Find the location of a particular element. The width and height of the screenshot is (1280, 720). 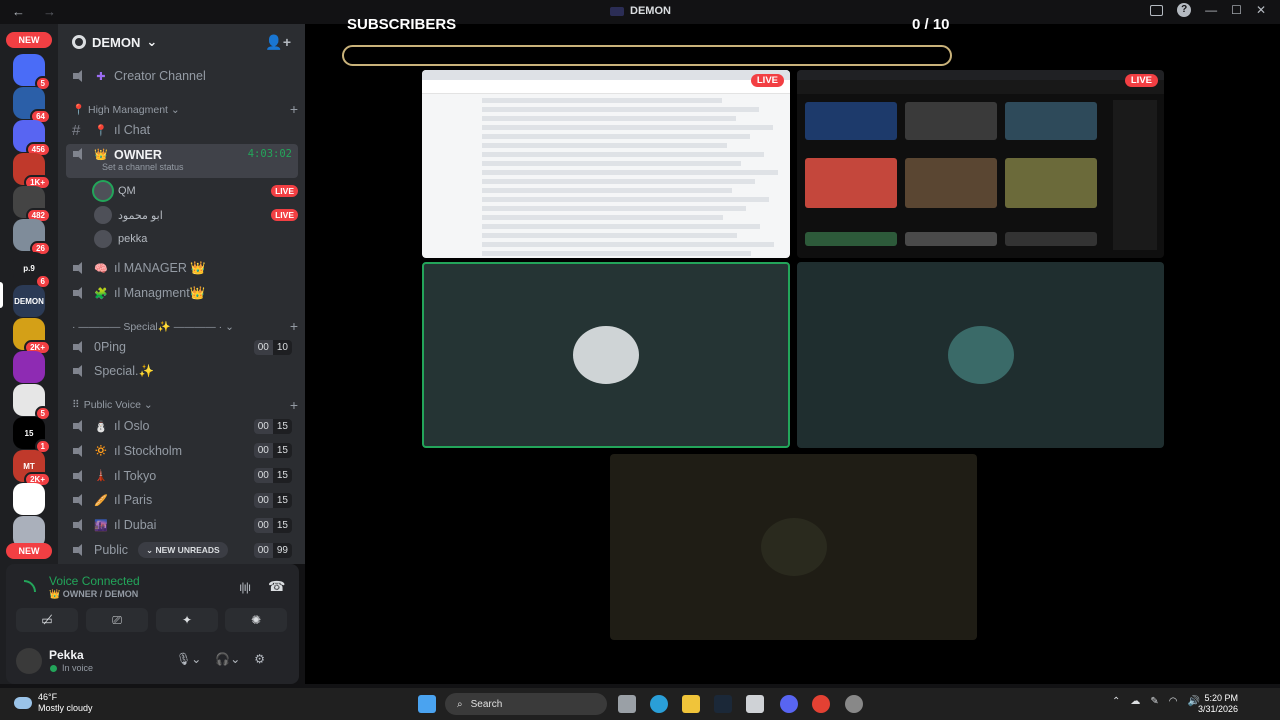

channel-label: OWNER is located at coordinates (138, 155).